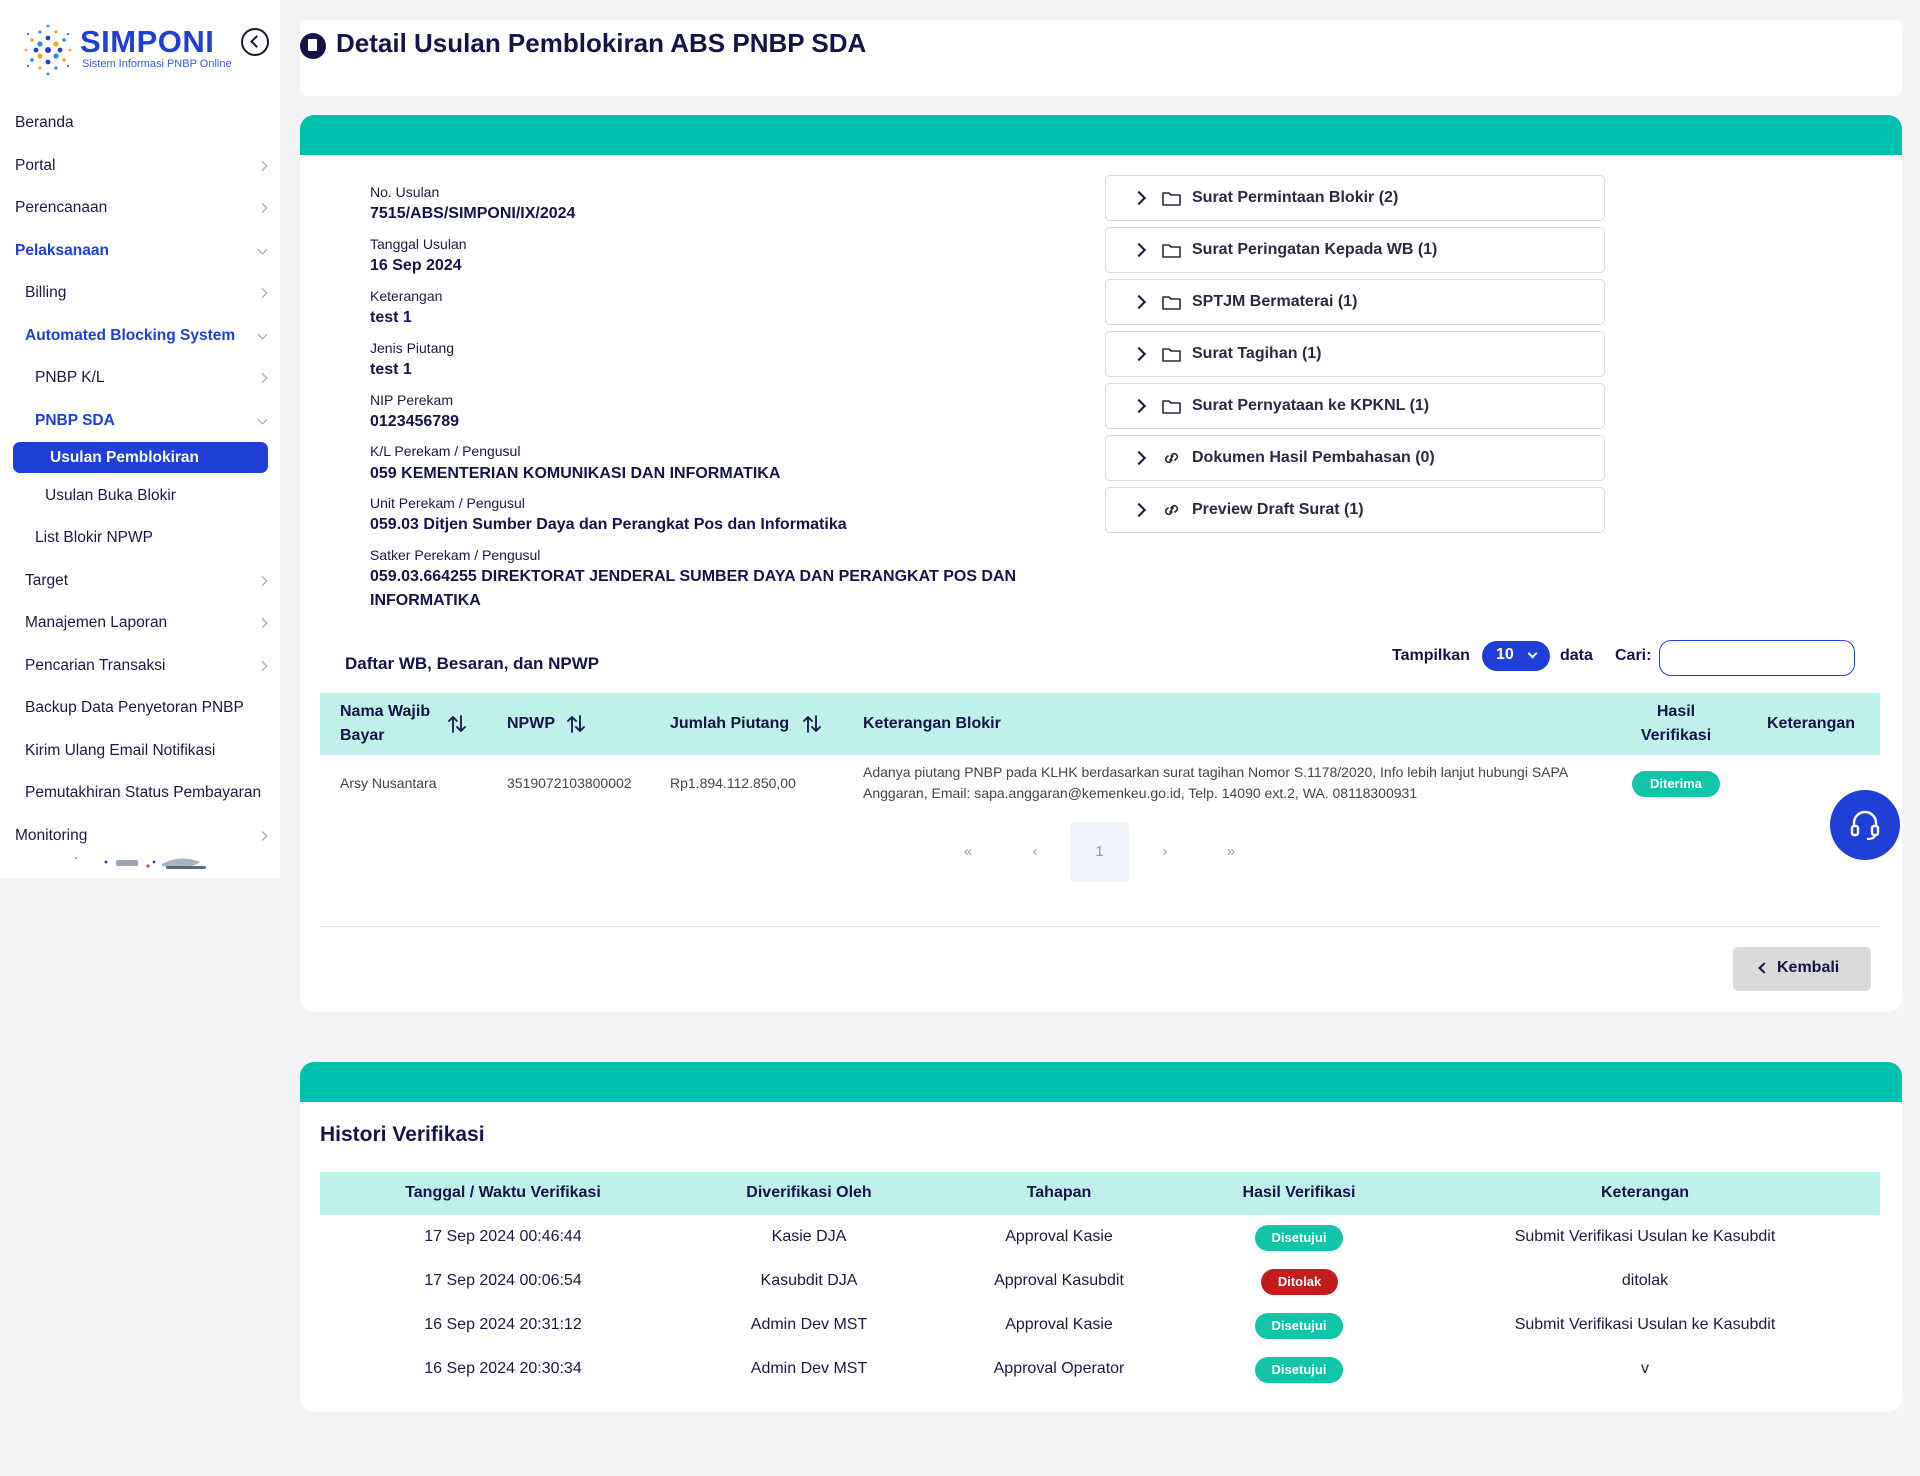 This screenshot has height=1476, width=1920. I want to click on pagination-next: ›, so click(1165, 851).